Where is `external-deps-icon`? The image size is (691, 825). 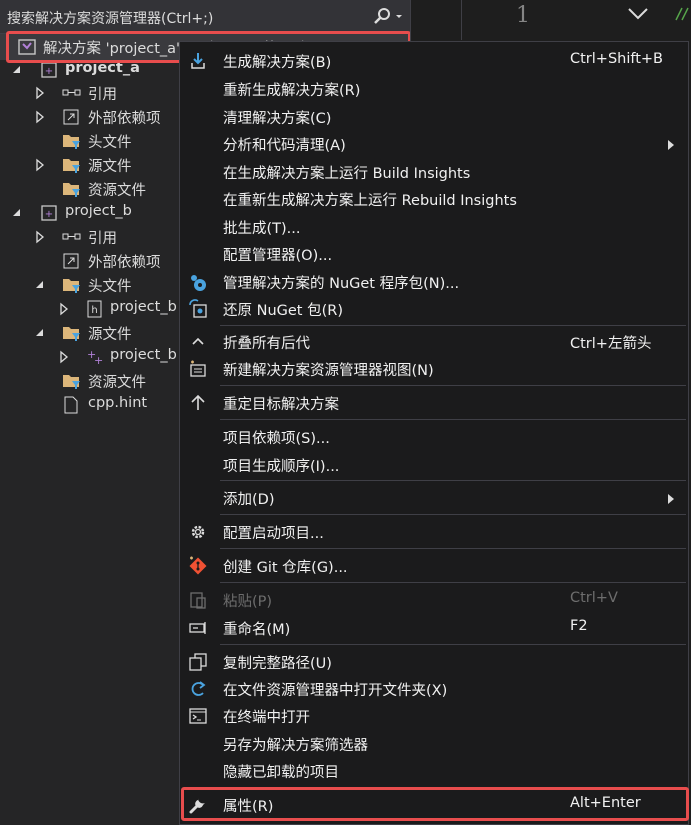
external-deps-icon is located at coordinates (71, 261).